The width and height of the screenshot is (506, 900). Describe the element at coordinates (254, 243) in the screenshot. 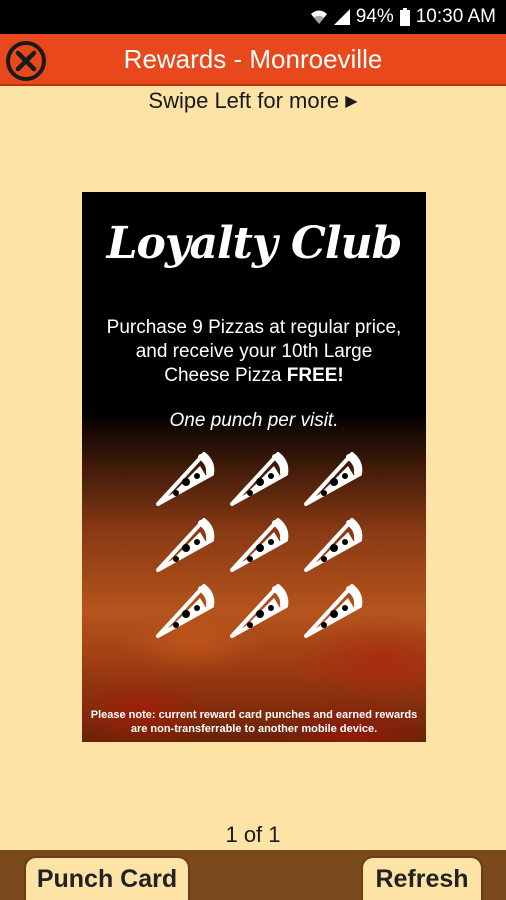

I see `card-headline: Loyalty Club` at that location.